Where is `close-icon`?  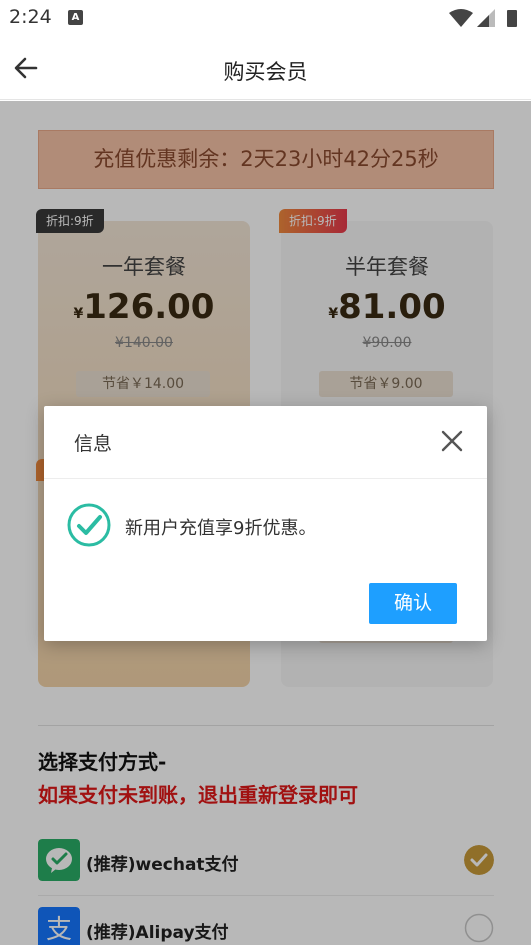 close-icon is located at coordinates (452, 441).